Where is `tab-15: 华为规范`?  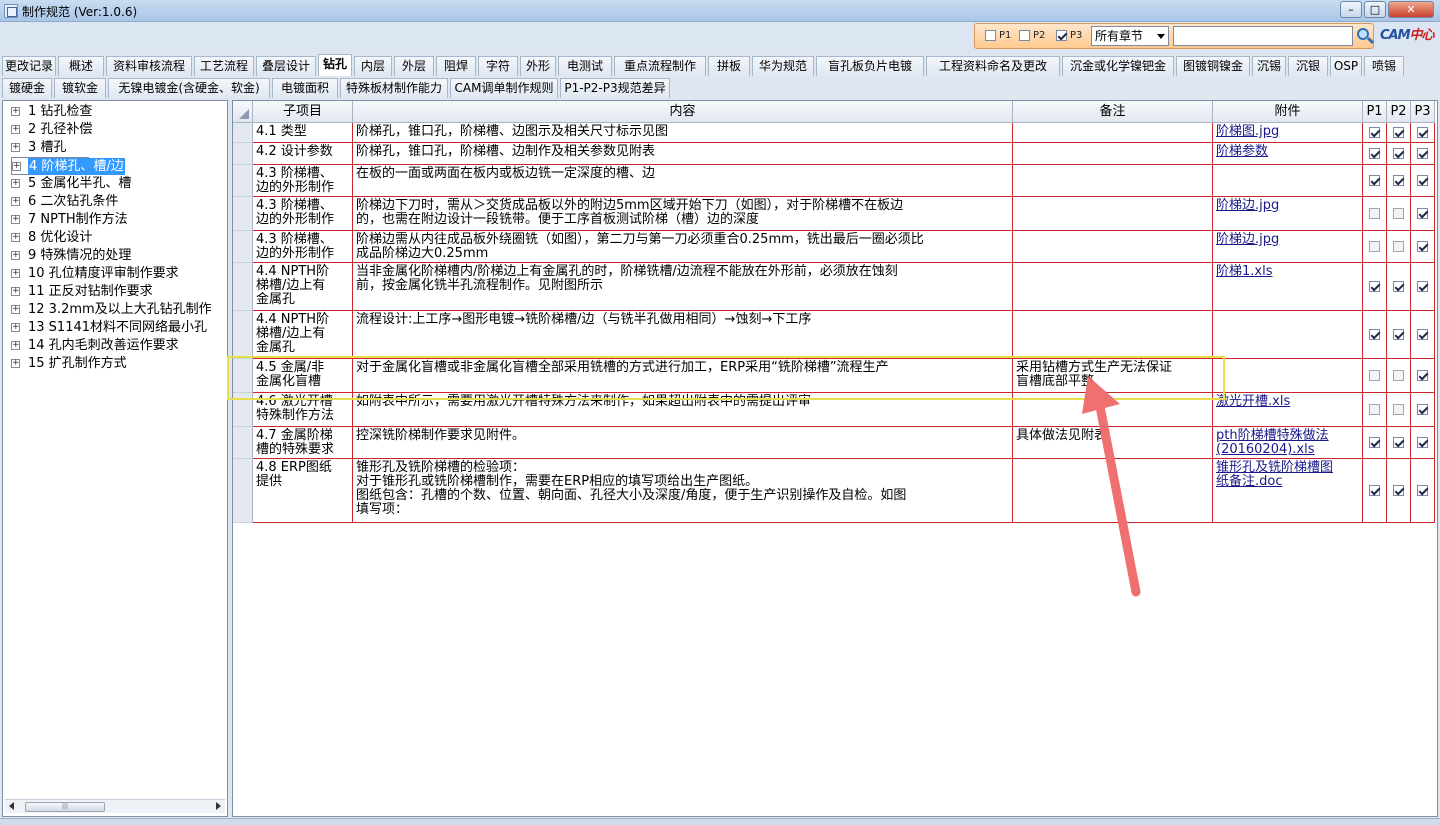
tab-15: 华为规范 is located at coordinates (783, 66).